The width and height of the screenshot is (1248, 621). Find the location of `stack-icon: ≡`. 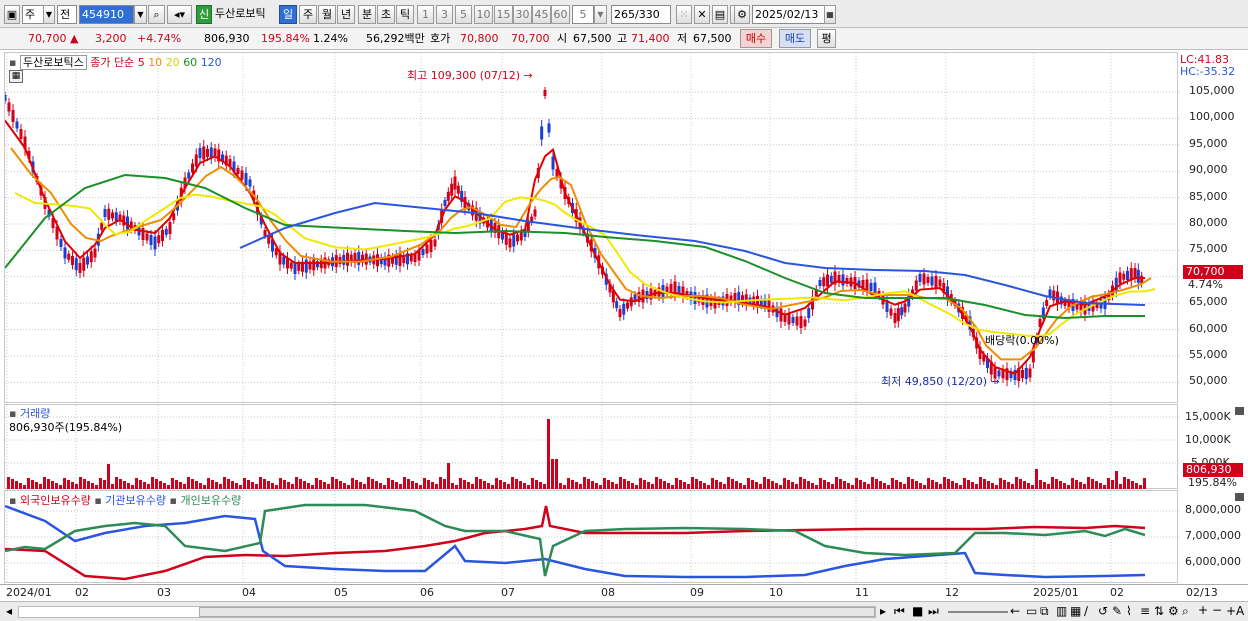

stack-icon: ≡ is located at coordinates (1145, 611).